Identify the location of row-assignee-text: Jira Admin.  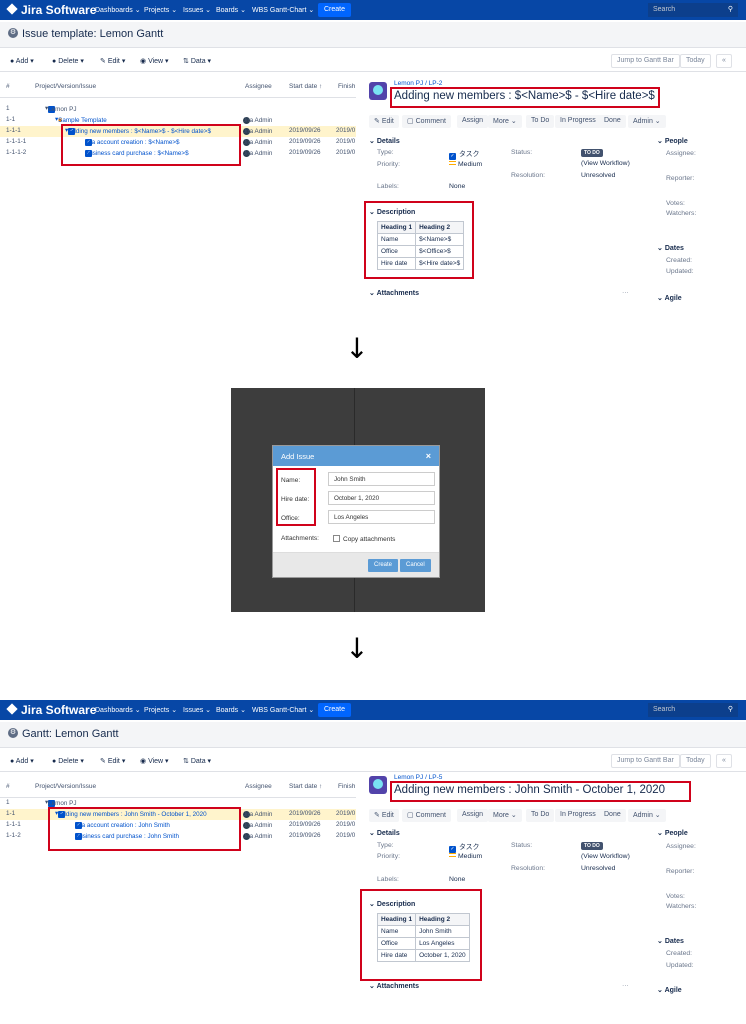
(258, 120).